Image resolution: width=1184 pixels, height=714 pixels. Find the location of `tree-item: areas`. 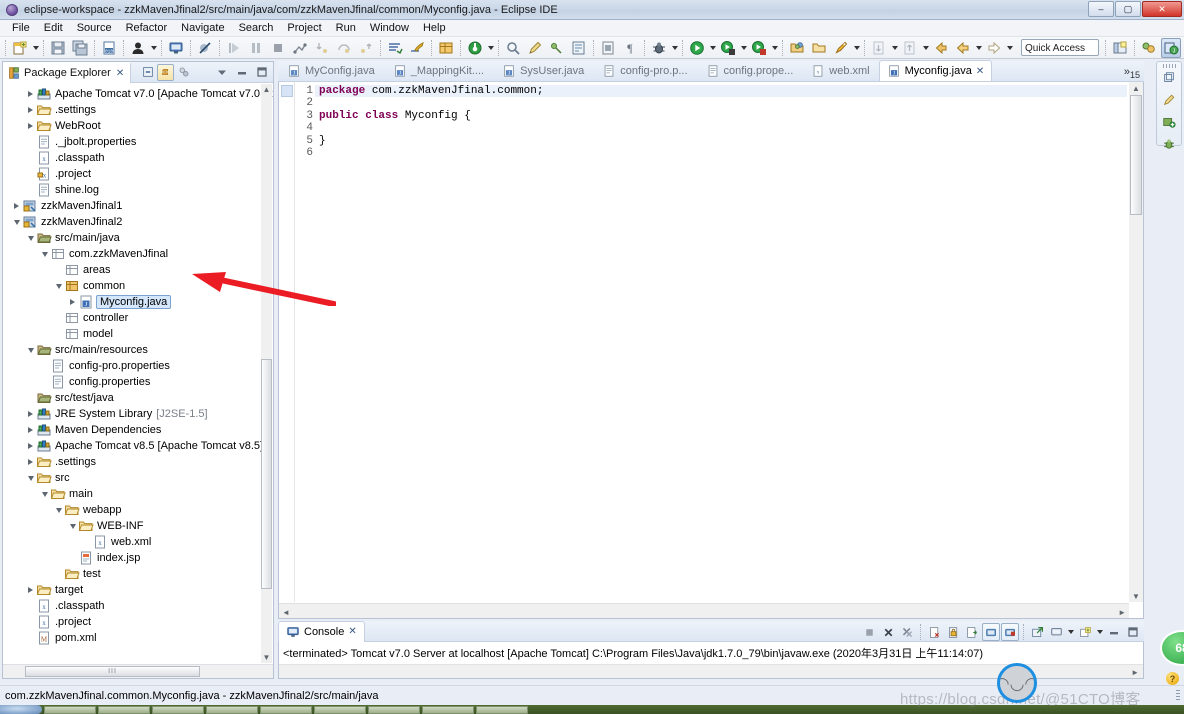

tree-item: areas is located at coordinates (138, 270).